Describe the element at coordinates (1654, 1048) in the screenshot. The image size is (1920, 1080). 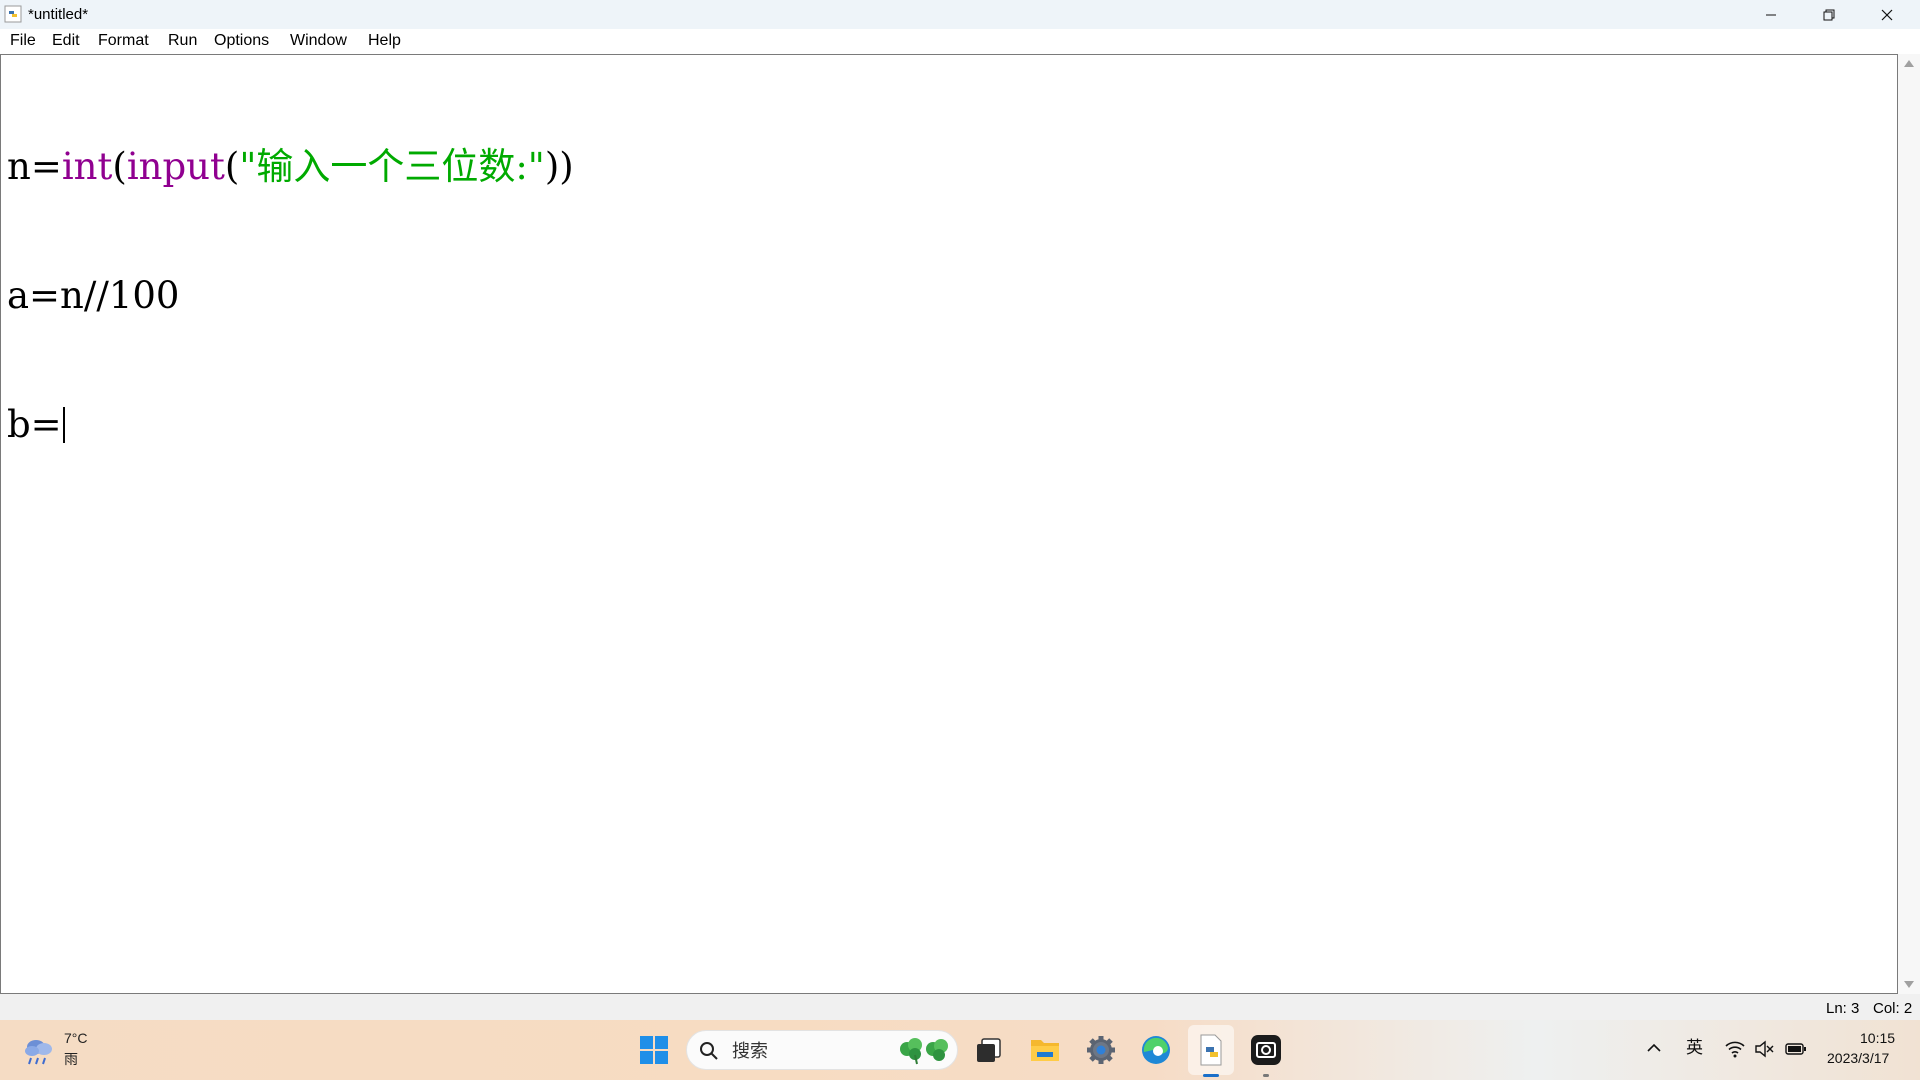
I see `chevron-up-icon` at that location.